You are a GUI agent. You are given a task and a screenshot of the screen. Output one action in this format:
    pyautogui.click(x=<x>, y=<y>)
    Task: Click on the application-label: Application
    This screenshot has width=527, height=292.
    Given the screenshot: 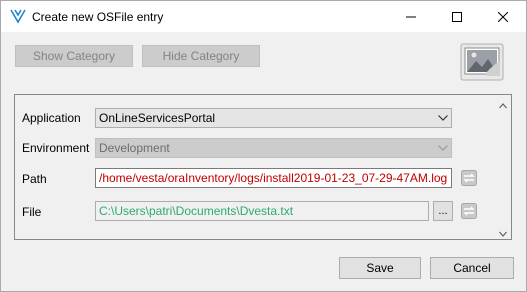 What is the action you would take?
    pyautogui.click(x=51, y=118)
    